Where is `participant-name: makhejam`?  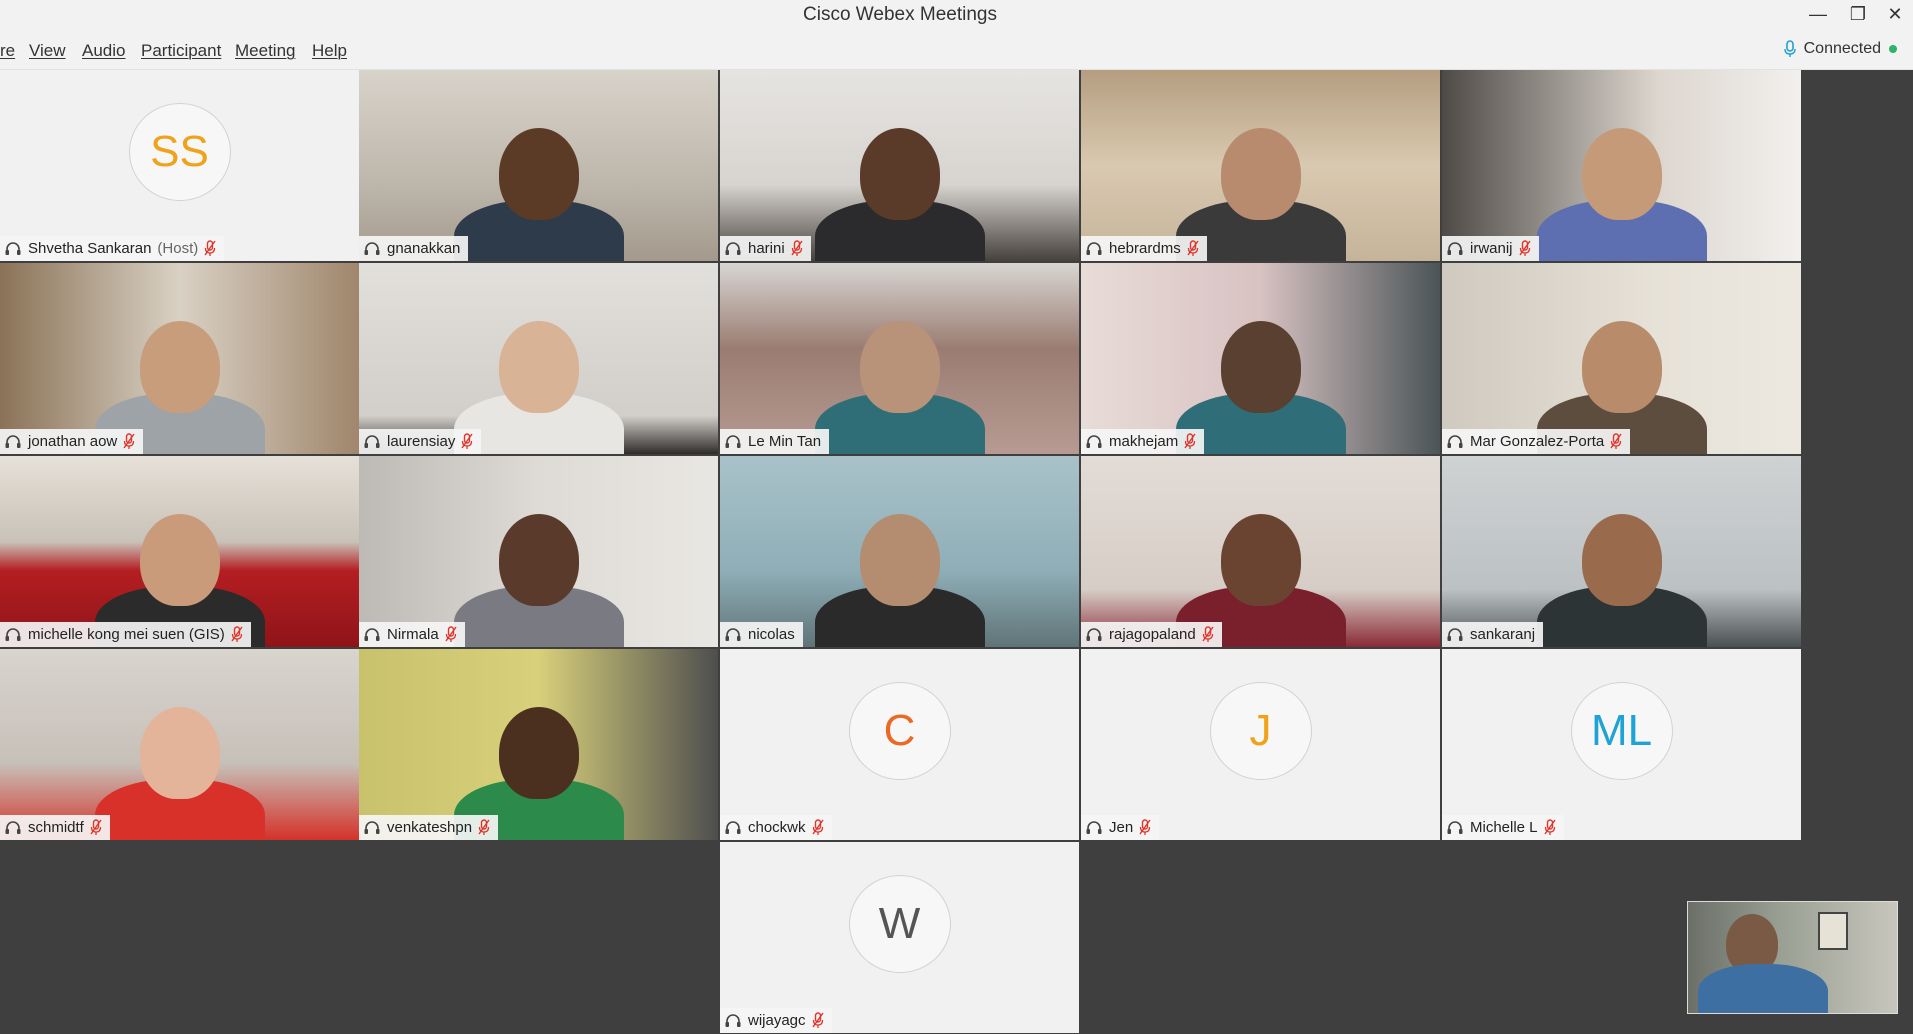
participant-name: makhejam is located at coordinates (1144, 441).